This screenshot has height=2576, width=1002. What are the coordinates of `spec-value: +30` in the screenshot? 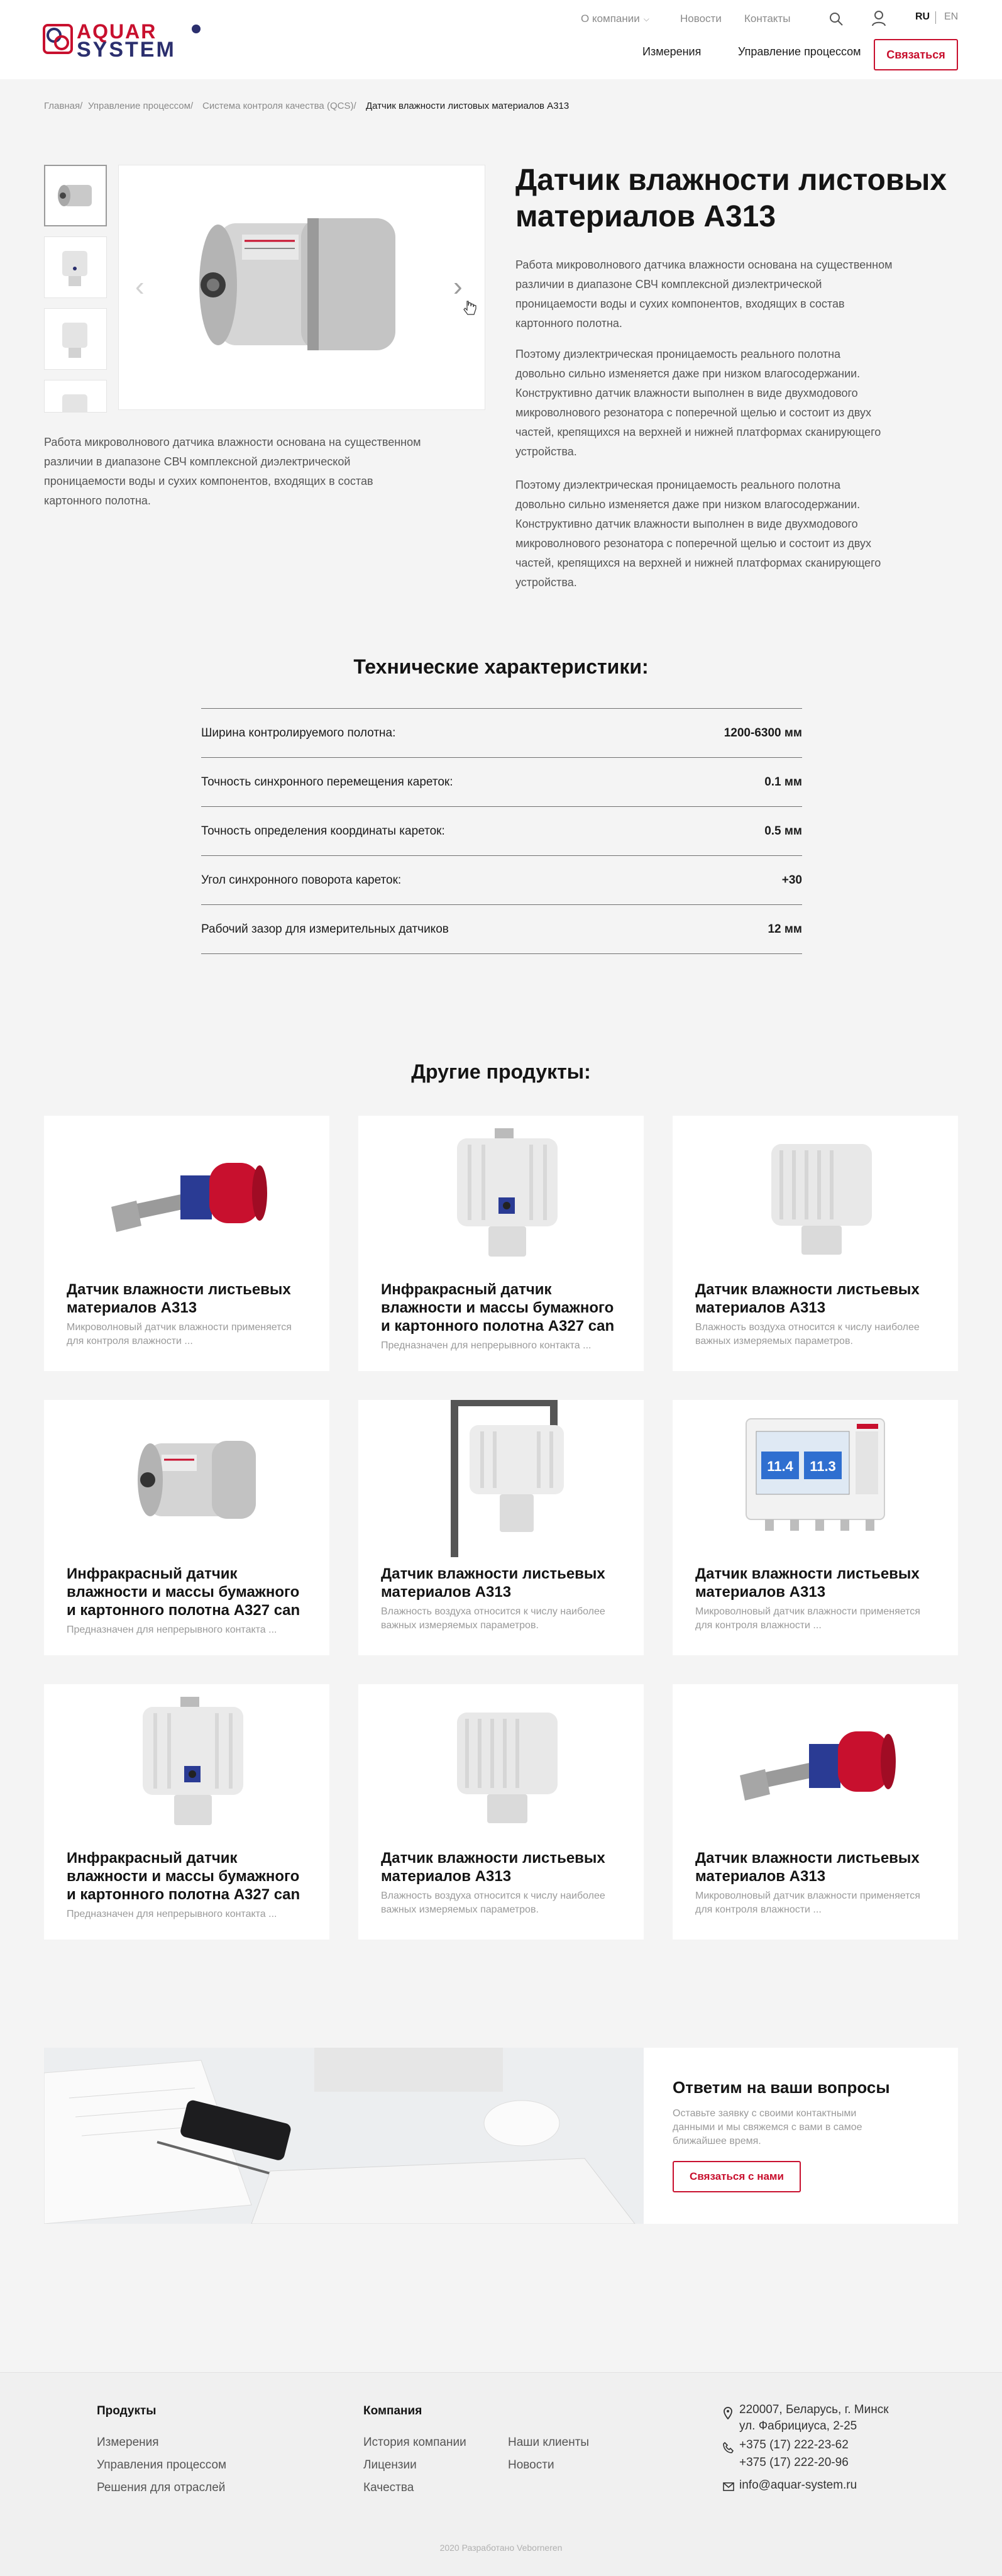 It's located at (792, 880).